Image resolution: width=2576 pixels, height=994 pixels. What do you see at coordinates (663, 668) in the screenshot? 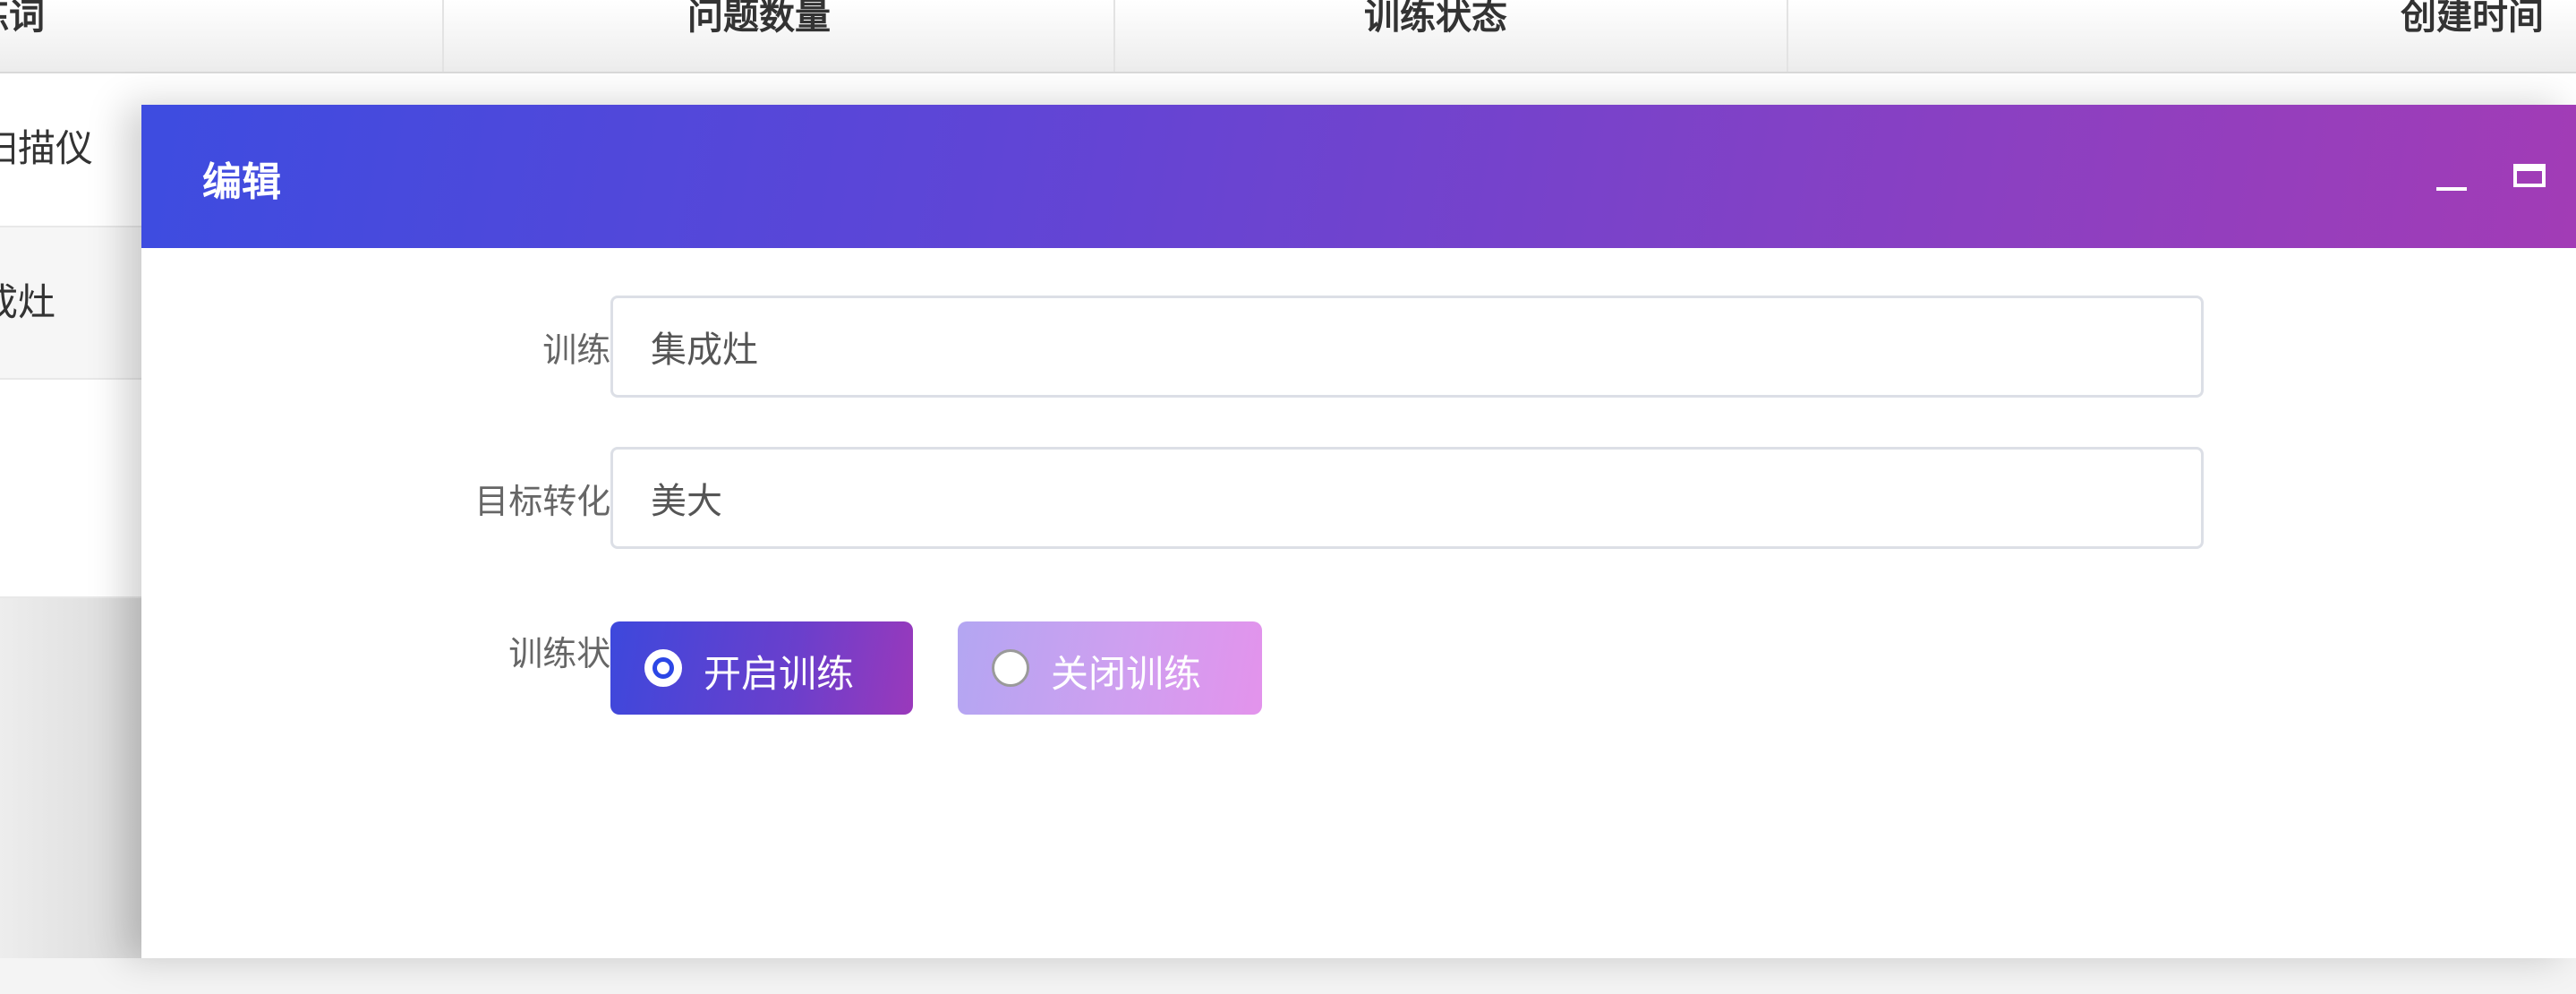
I see `radio-selected-icon` at bounding box center [663, 668].